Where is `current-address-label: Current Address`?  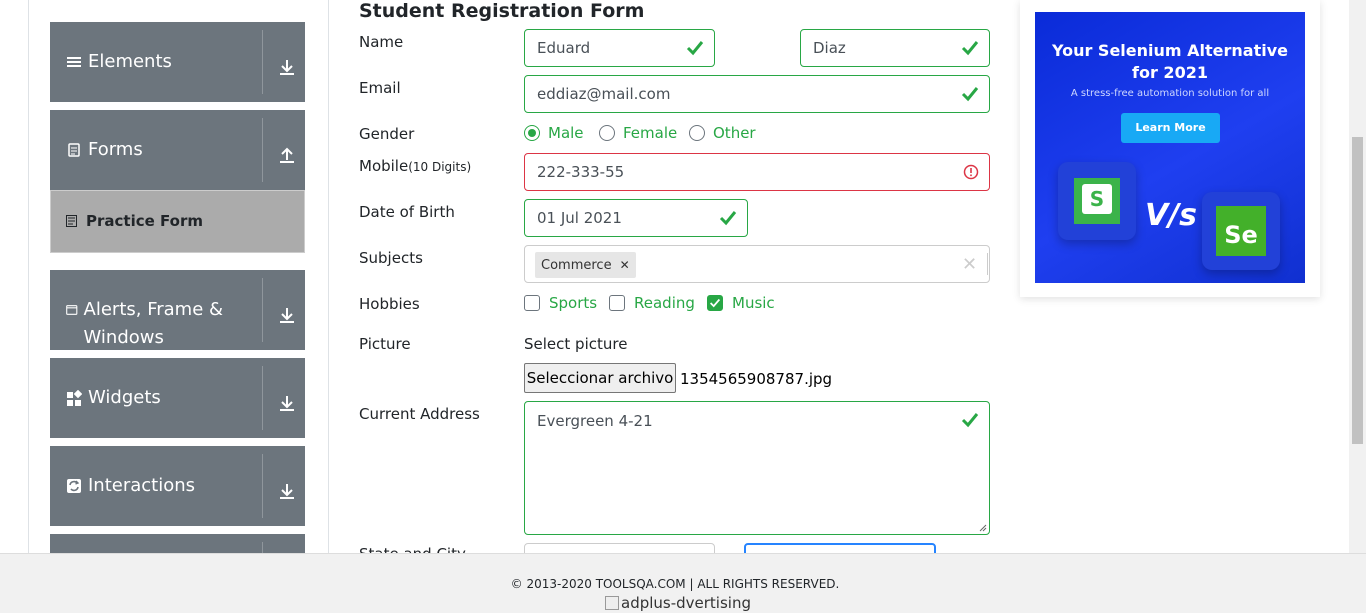 current-address-label: Current Address is located at coordinates (419, 414).